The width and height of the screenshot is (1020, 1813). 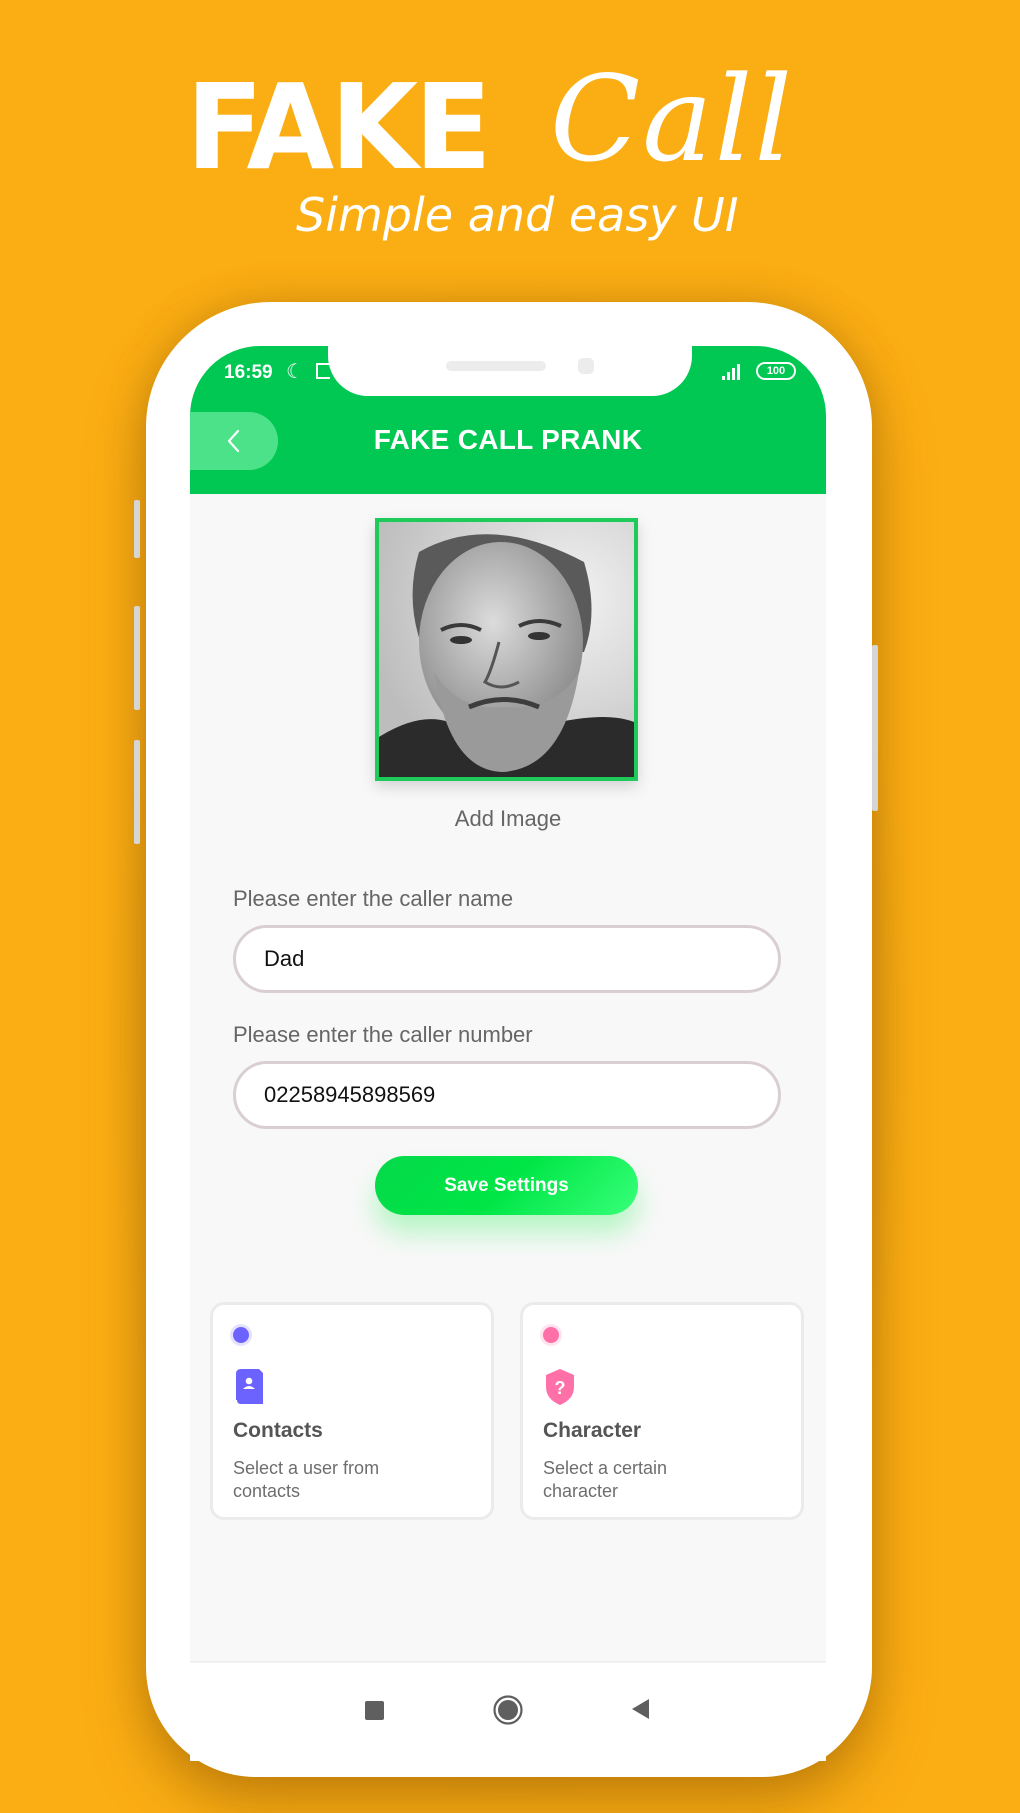 What do you see at coordinates (306, 1479) in the screenshot?
I see `card-description: Select a user from contacts` at bounding box center [306, 1479].